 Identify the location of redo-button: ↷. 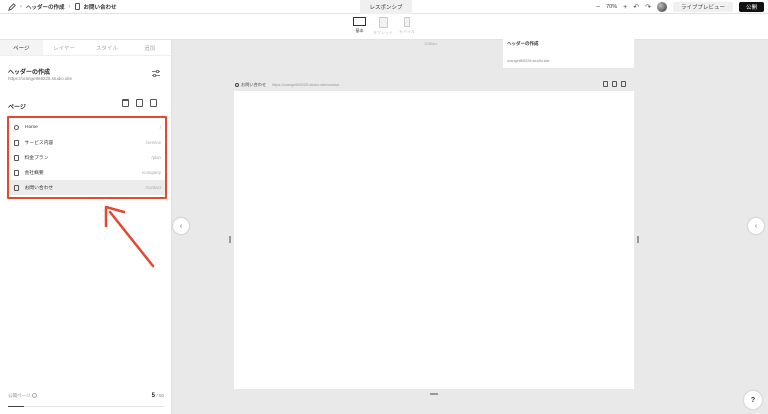
(648, 7).